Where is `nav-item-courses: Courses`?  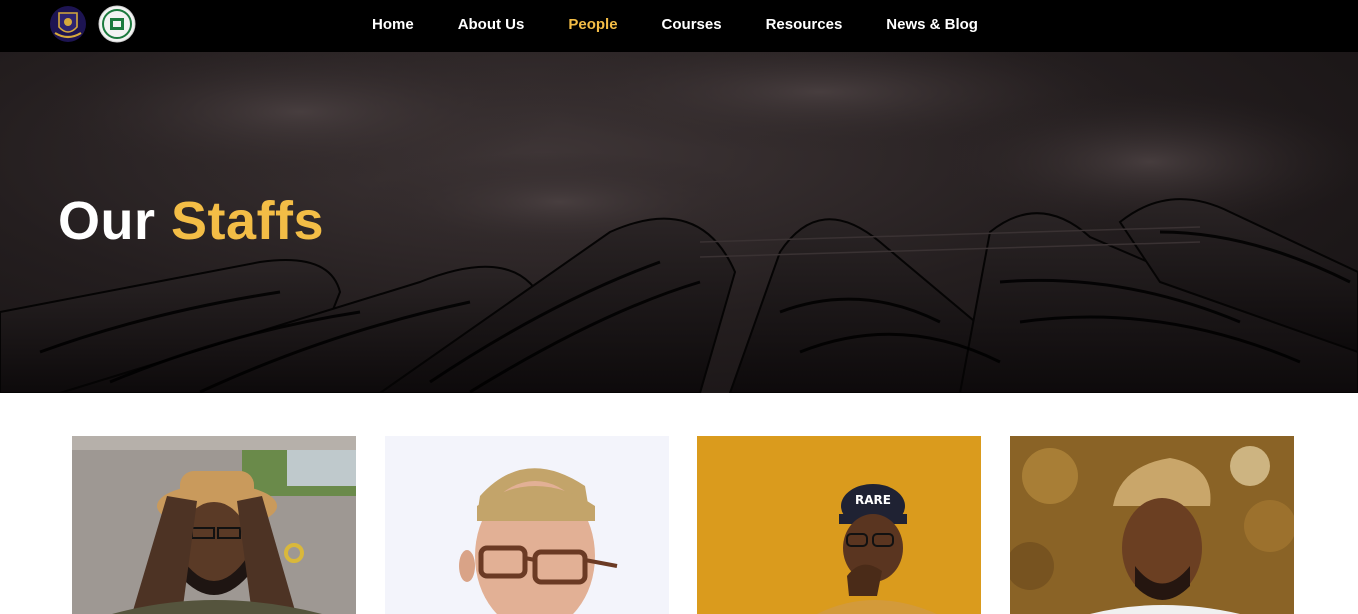
nav-item-courses: Courses is located at coordinates (692, 24).